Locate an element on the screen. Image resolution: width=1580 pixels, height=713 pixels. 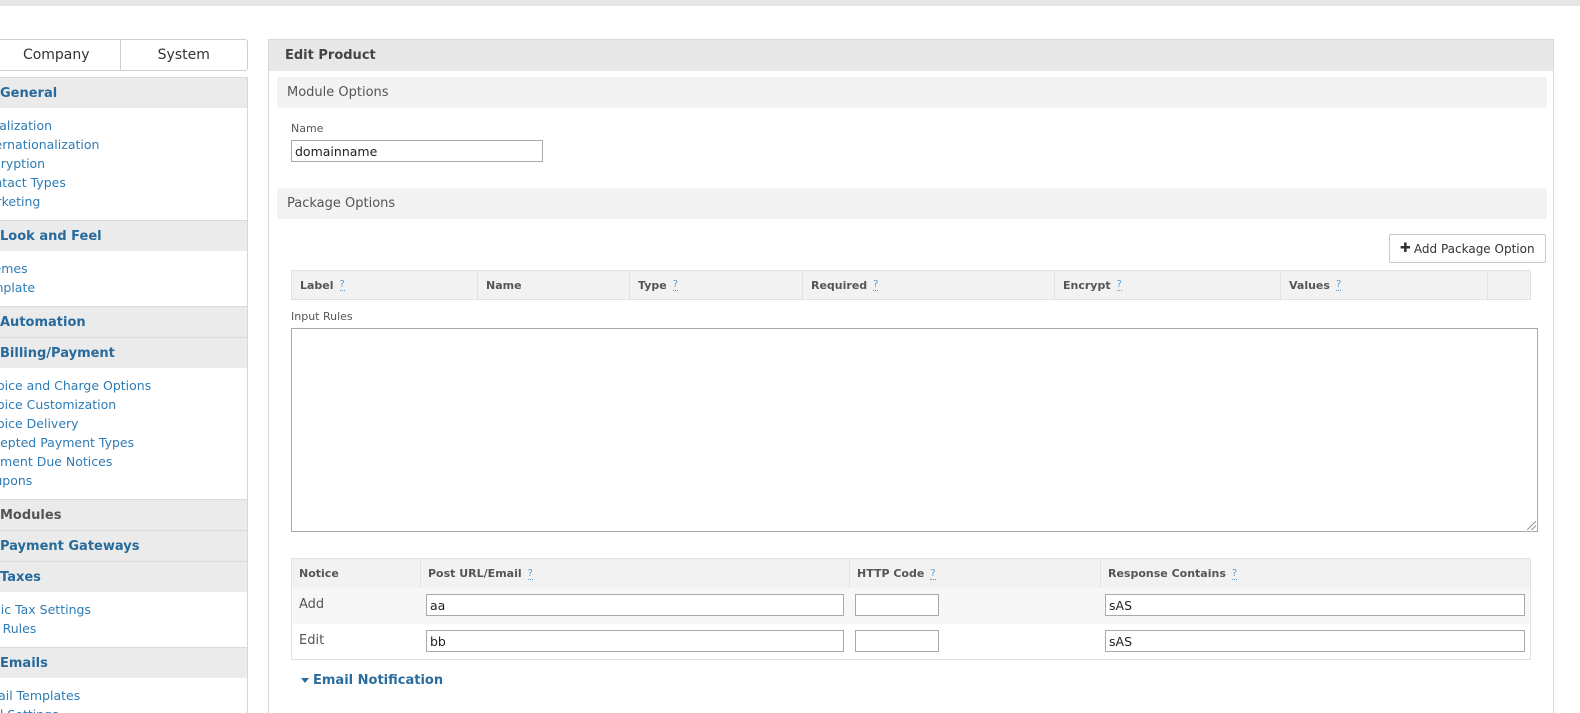
col-values: Values? is located at coordinates (1384, 285).